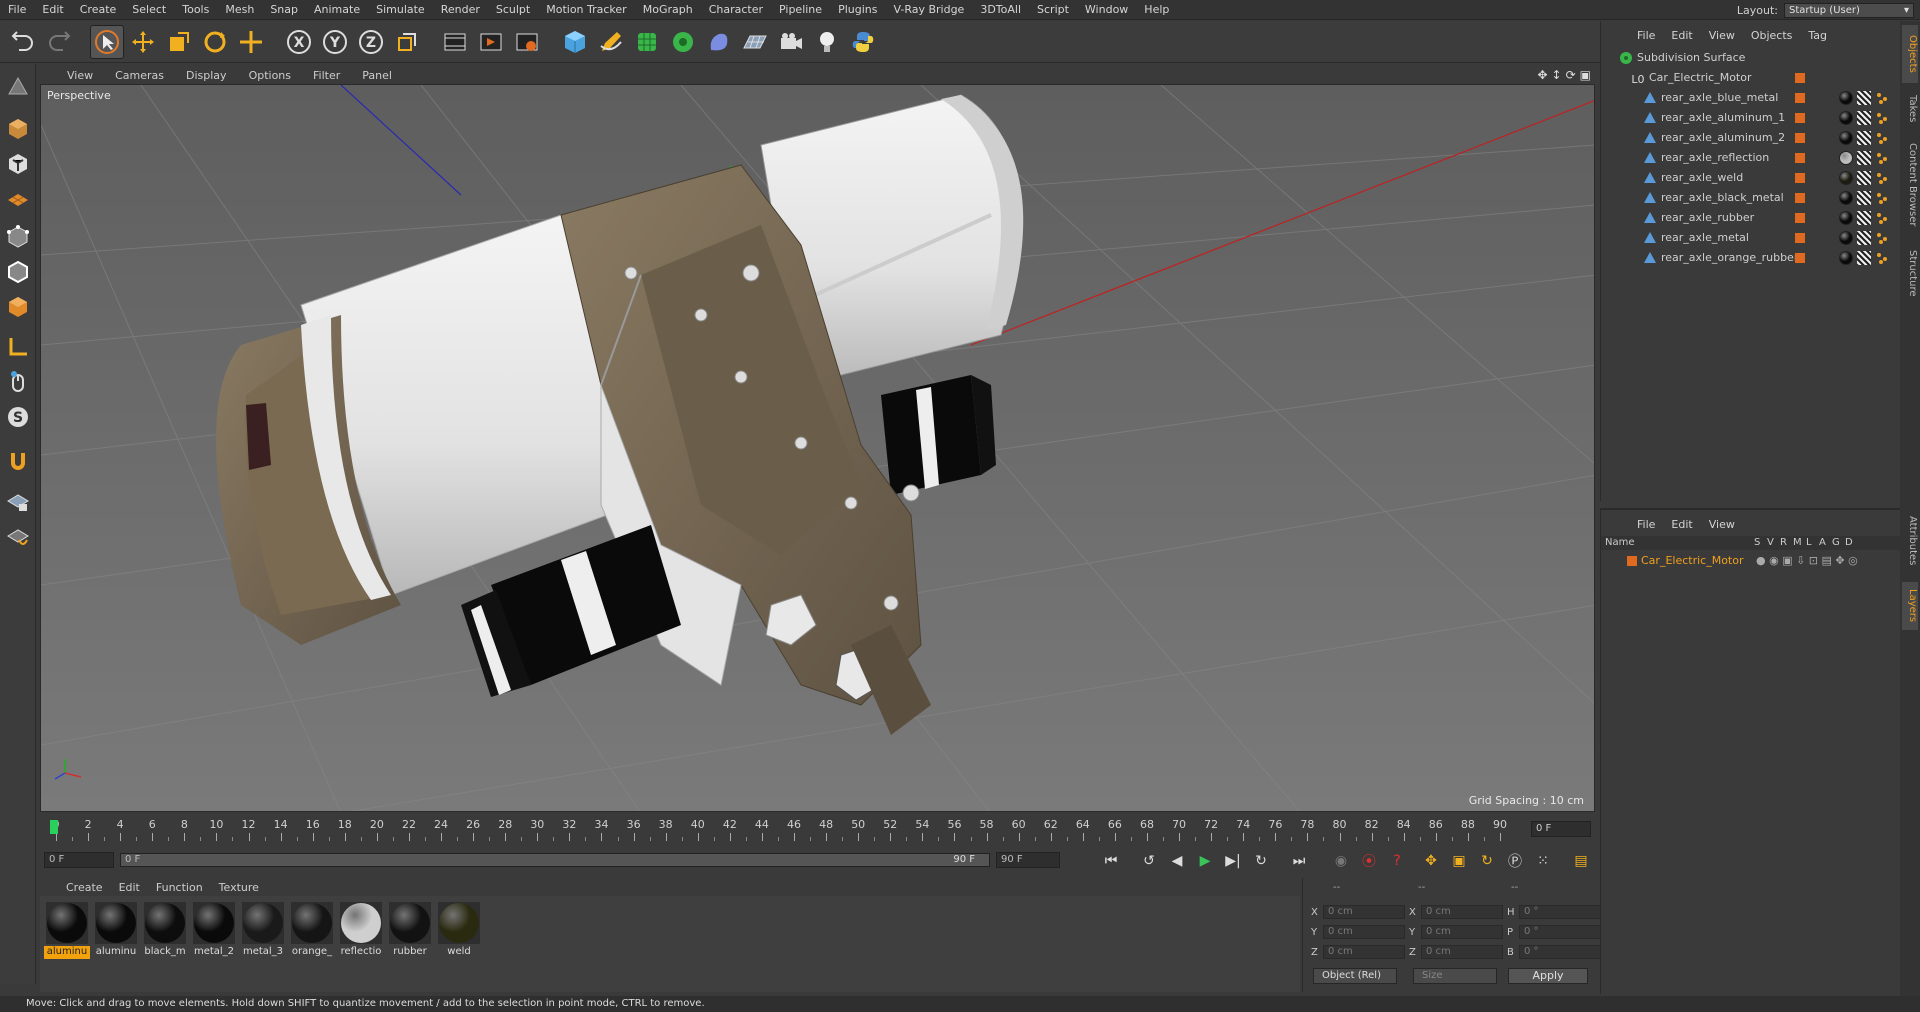  What do you see at coordinates (18, 382) in the screenshot?
I see `tweak-mode-icon` at bounding box center [18, 382].